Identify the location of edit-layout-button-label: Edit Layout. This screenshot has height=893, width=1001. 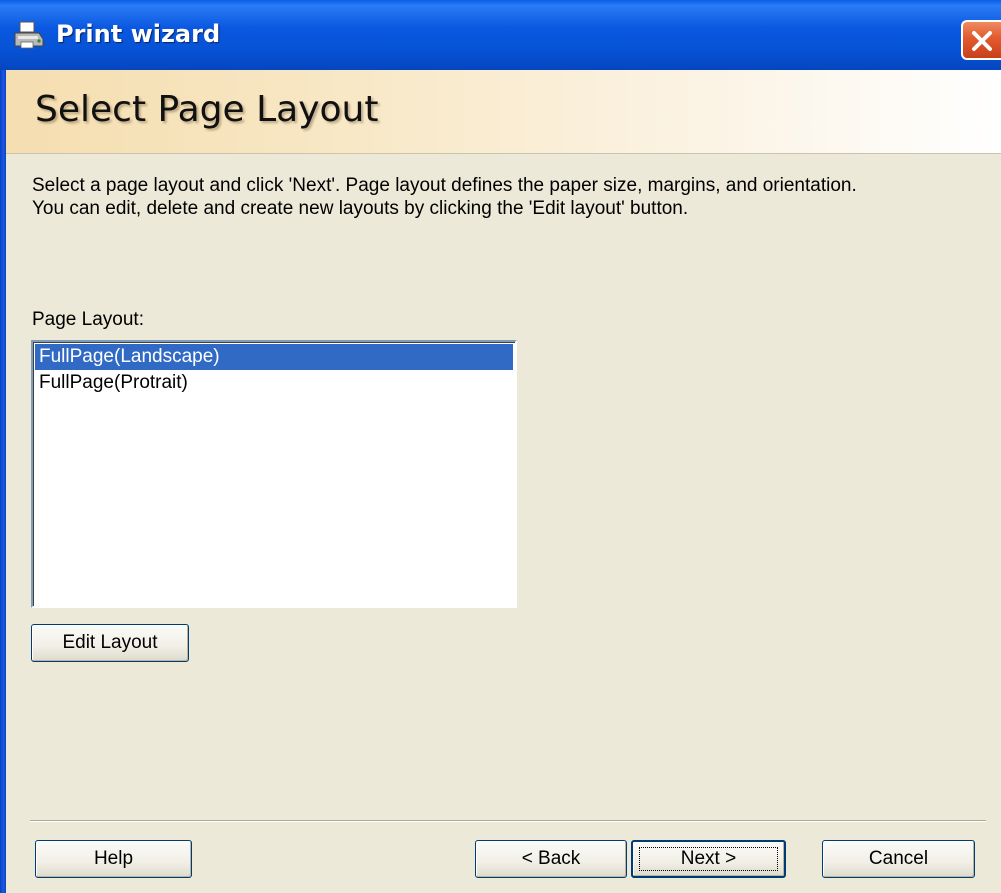
(110, 642).